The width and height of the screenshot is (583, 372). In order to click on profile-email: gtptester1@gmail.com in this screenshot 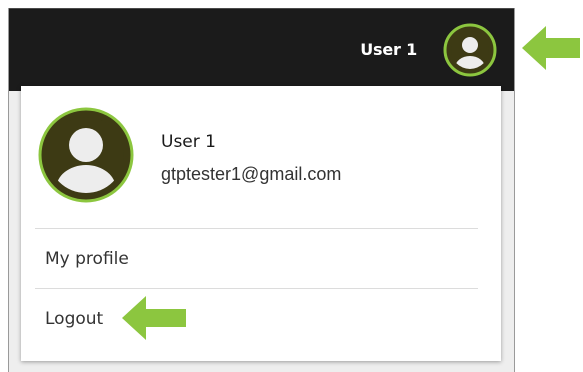, I will do `click(251, 174)`.